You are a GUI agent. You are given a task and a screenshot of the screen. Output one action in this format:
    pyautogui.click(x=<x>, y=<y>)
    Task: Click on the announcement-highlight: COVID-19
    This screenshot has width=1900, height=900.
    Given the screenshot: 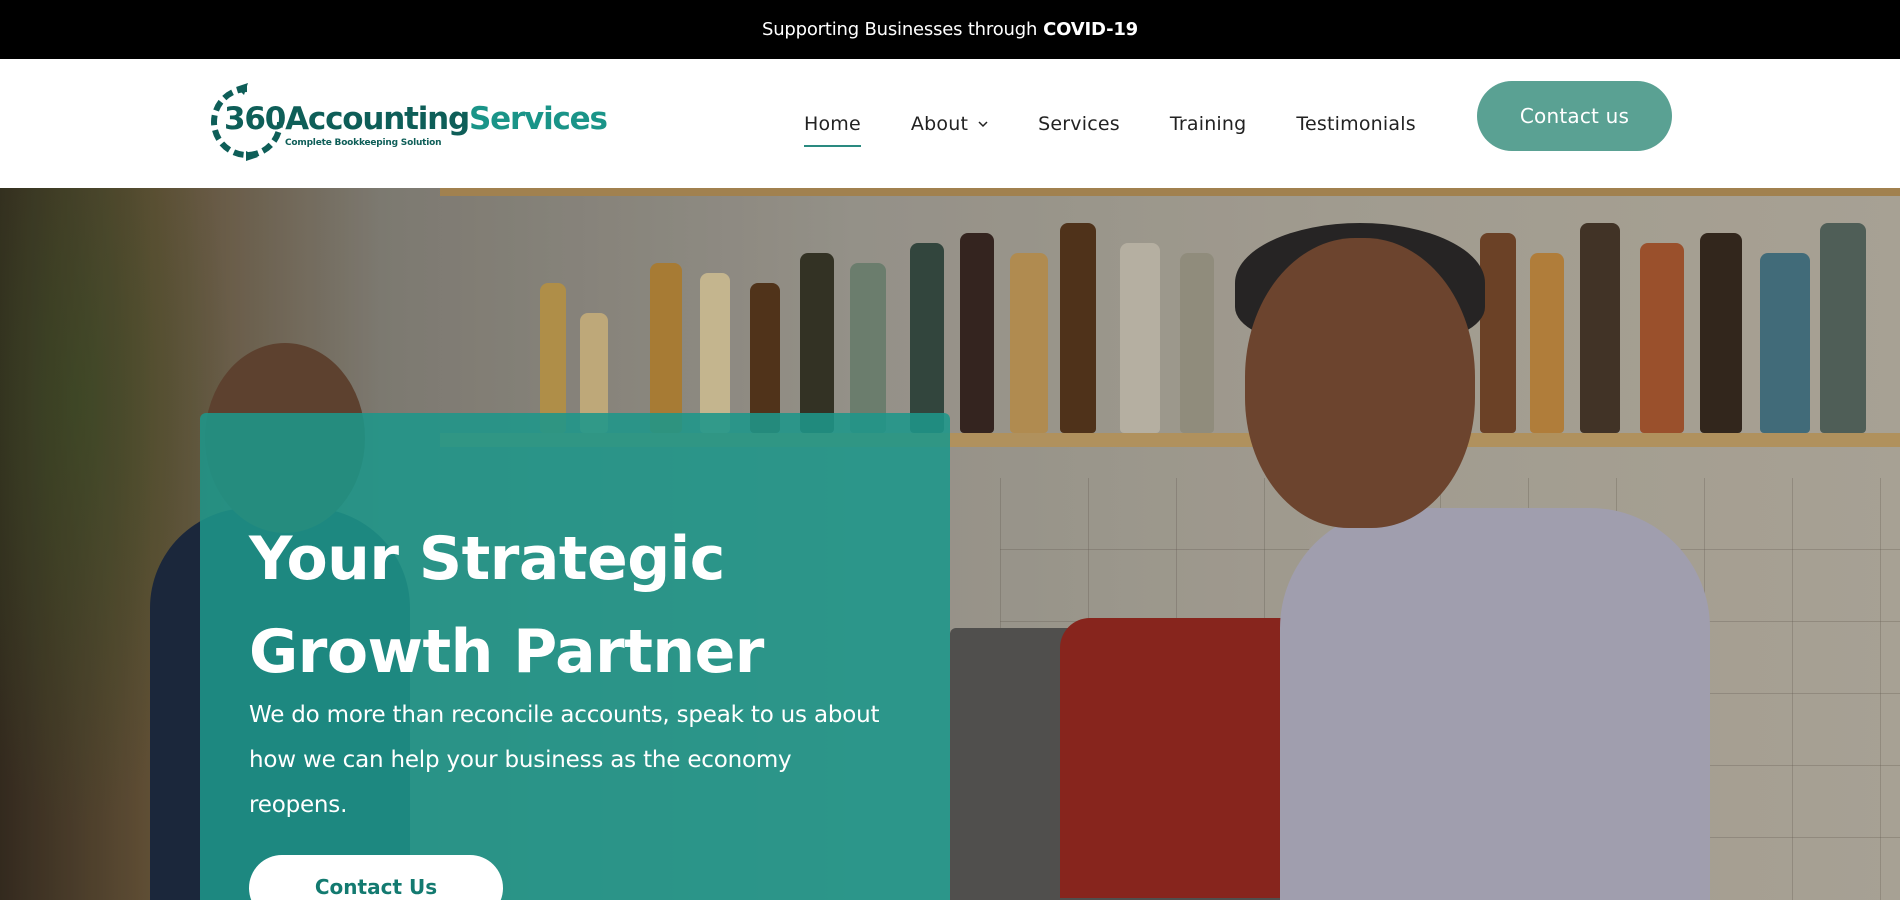 What is the action you would take?
    pyautogui.click(x=1091, y=29)
    